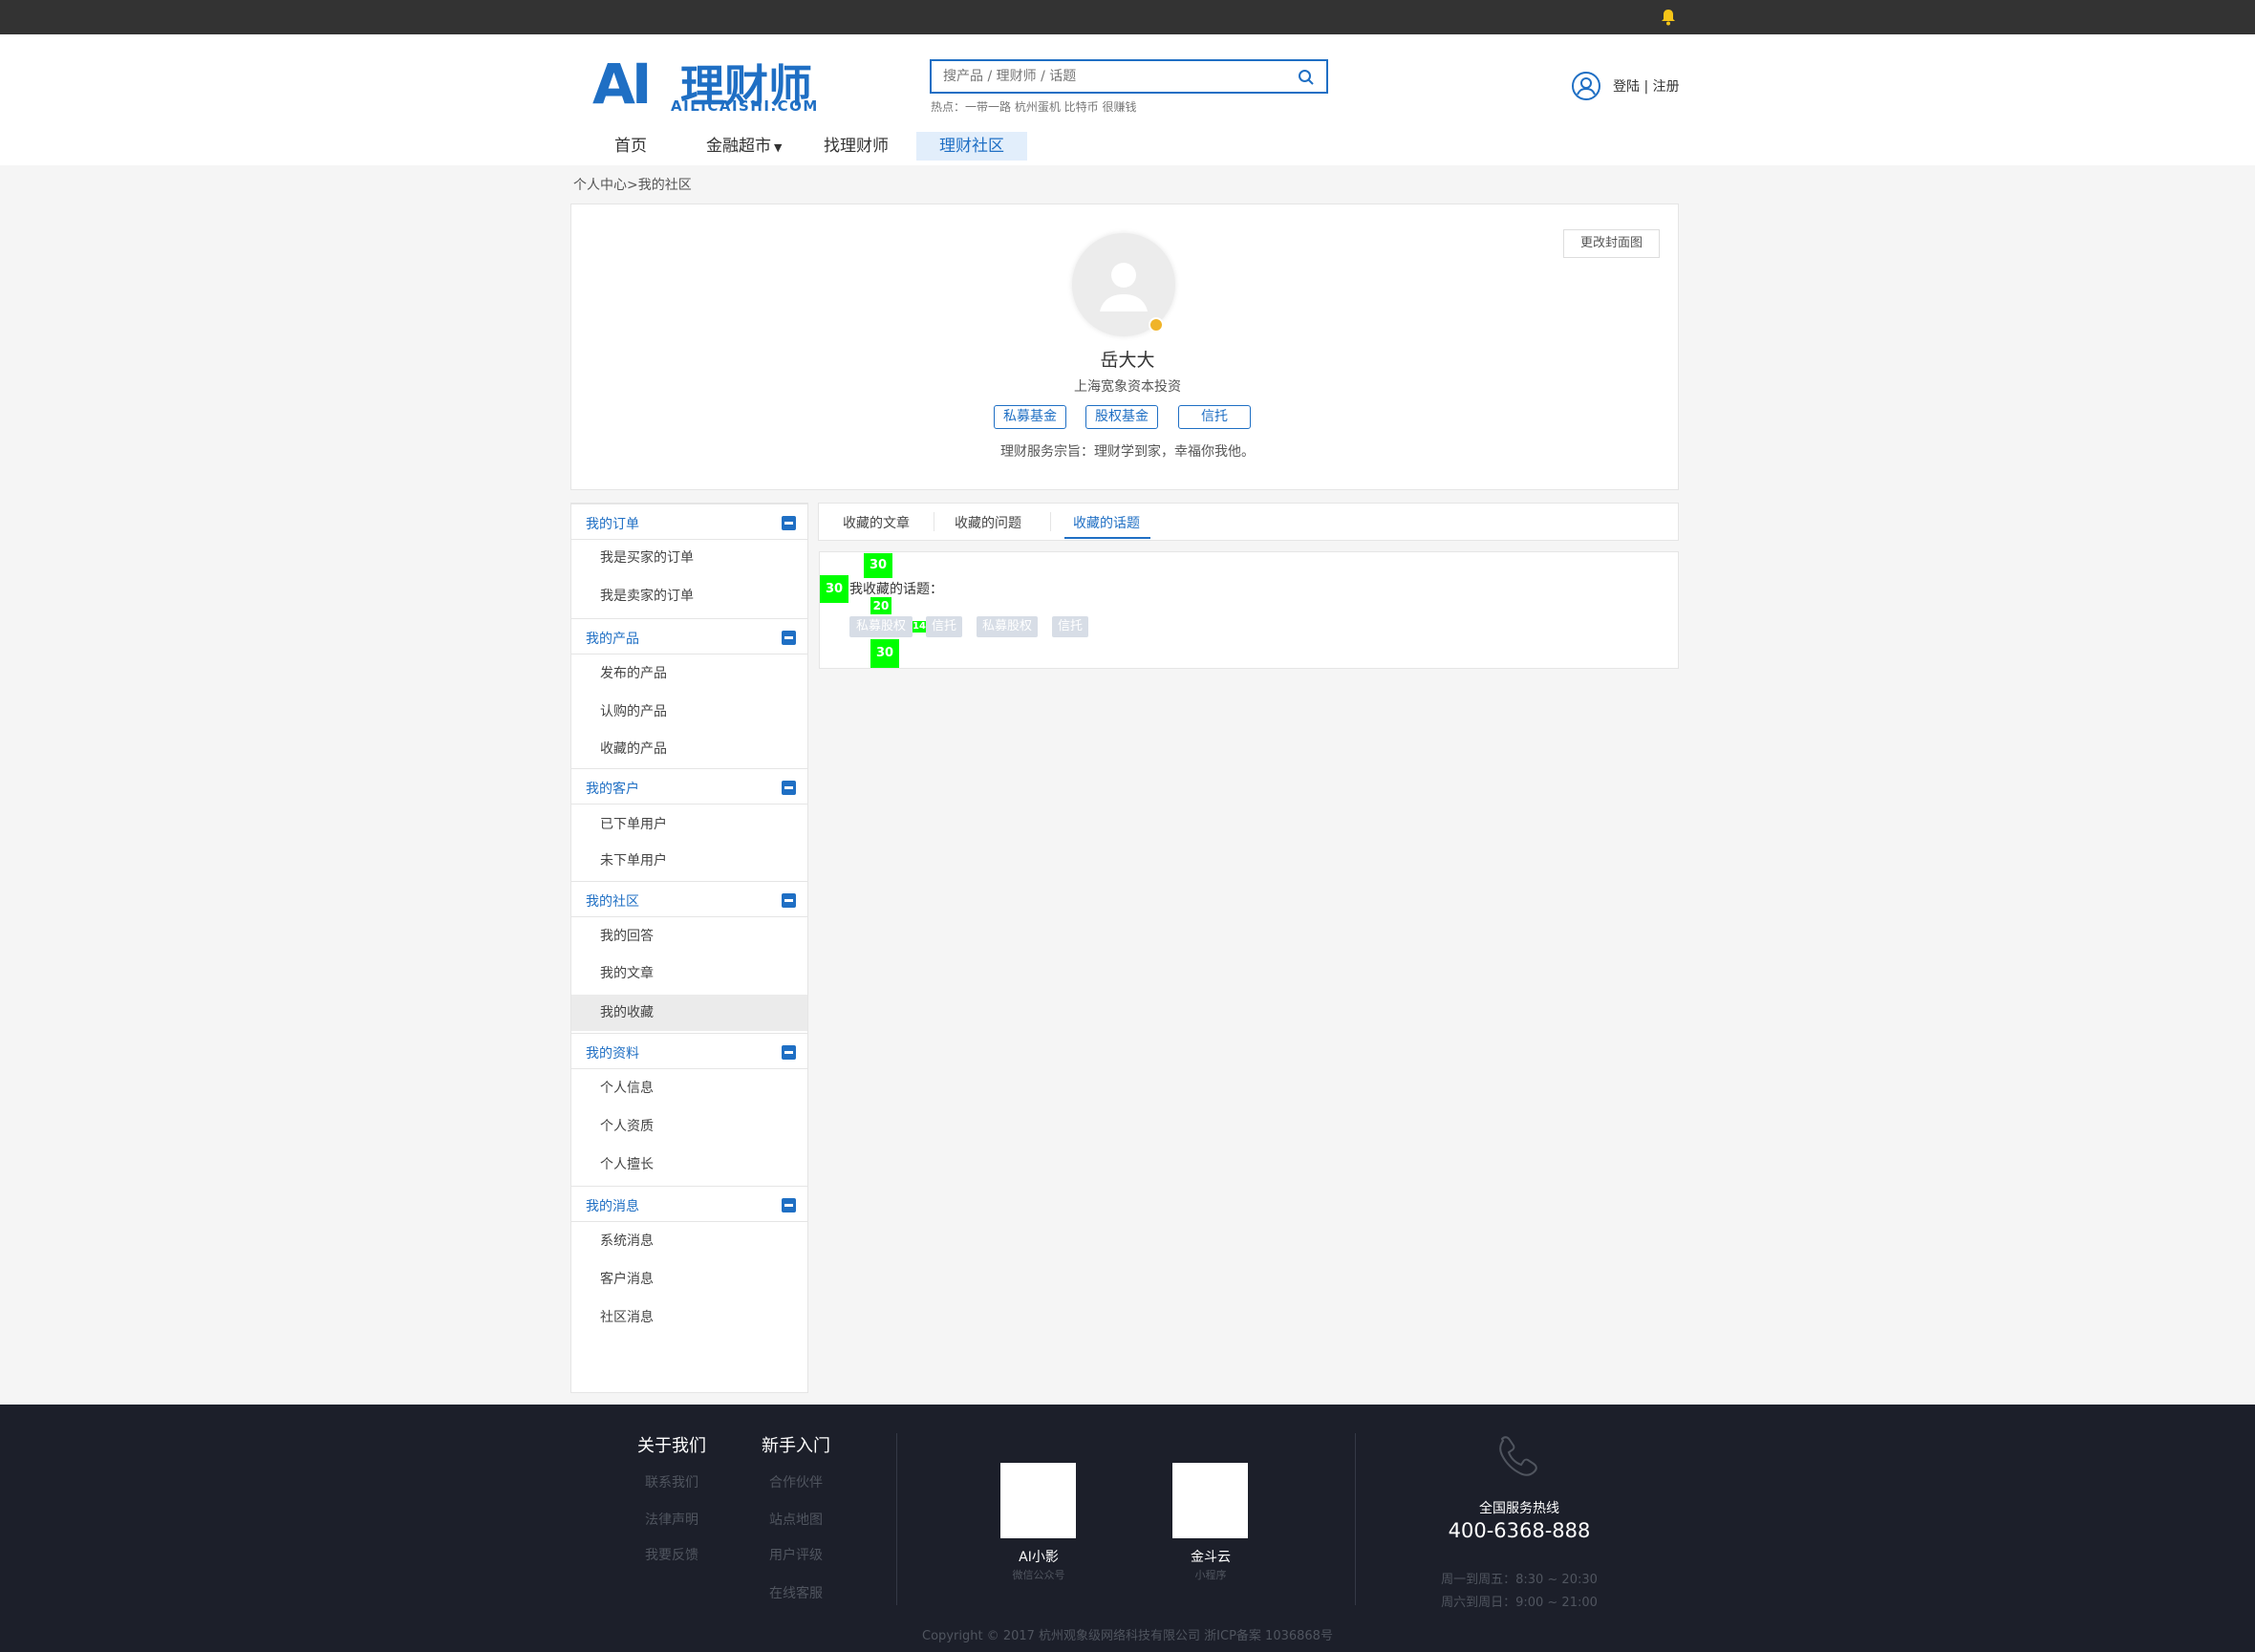  I want to click on sidebar-item: 发布的产品, so click(689, 674).